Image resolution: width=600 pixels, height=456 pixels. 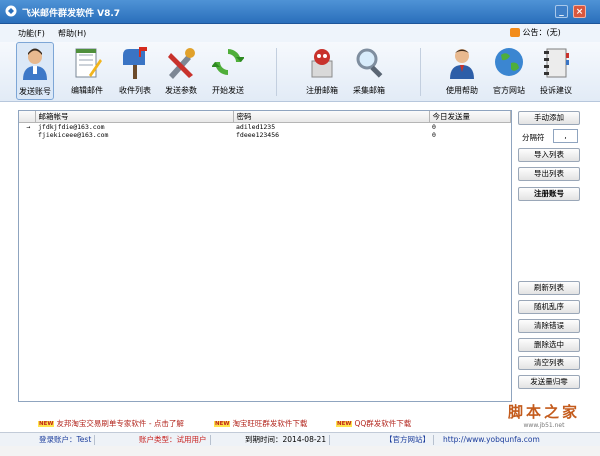 I want to click on row-indicator, so click(x=27, y=135).